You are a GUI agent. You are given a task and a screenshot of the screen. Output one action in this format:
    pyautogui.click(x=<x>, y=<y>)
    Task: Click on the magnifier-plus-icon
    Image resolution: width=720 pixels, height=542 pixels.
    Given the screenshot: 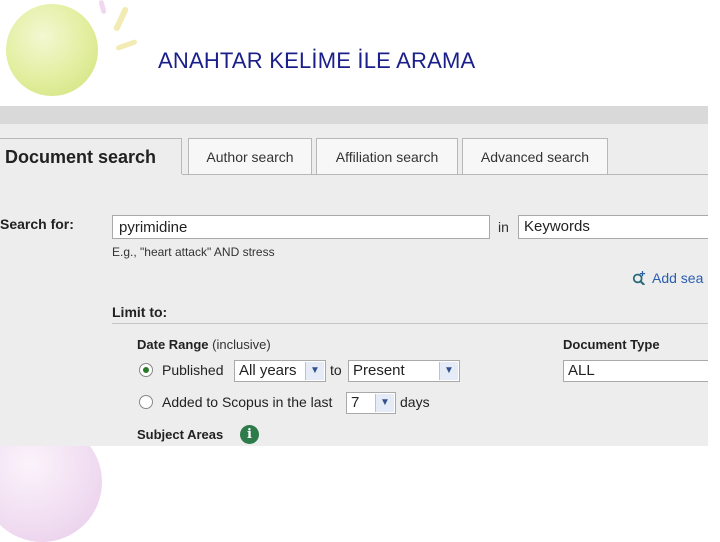 What is the action you would take?
    pyautogui.click(x=639, y=278)
    